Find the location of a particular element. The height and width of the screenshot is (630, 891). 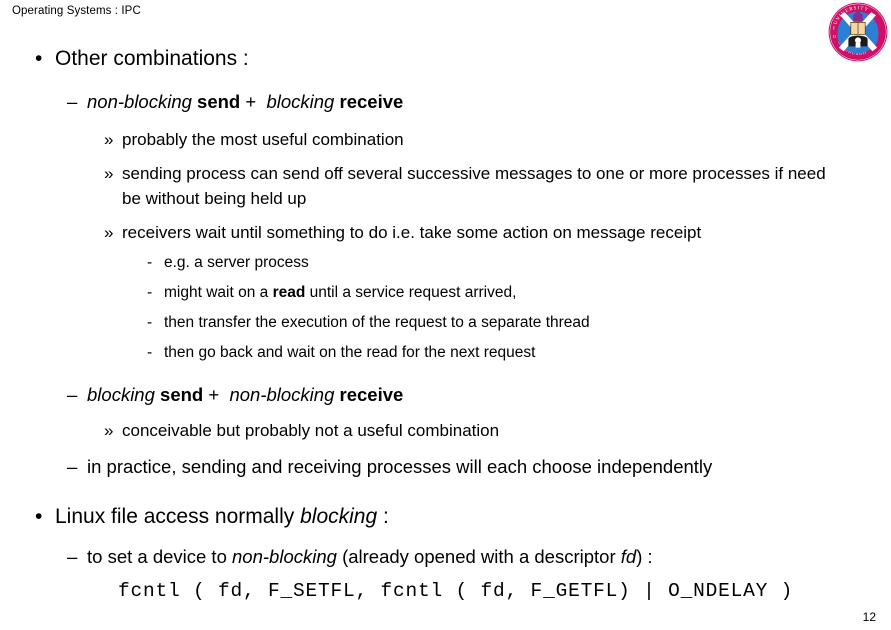

term-non-blocking-3: non-blocking is located at coordinates (284, 556).